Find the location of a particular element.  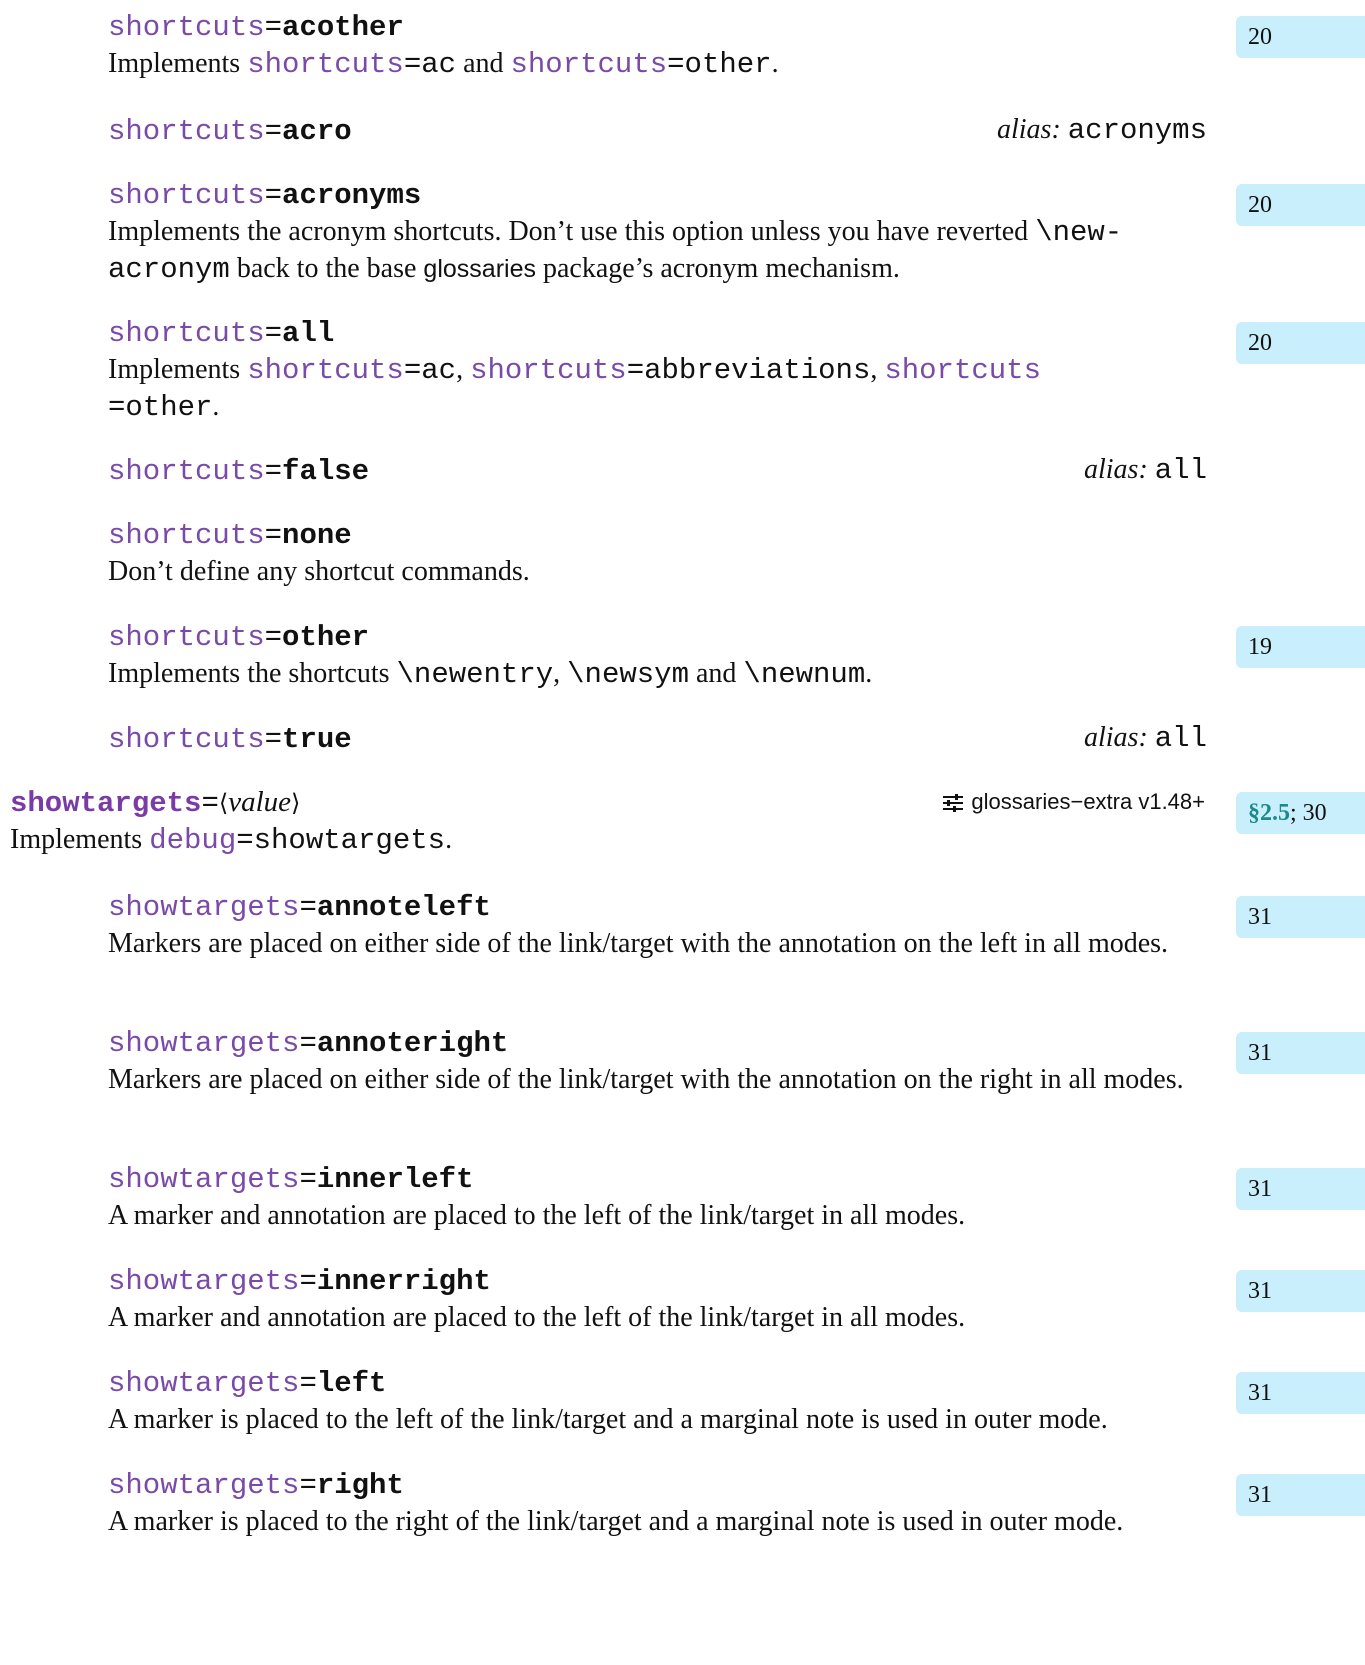

option-heading: showtargets=right is located at coordinates (256, 1485).